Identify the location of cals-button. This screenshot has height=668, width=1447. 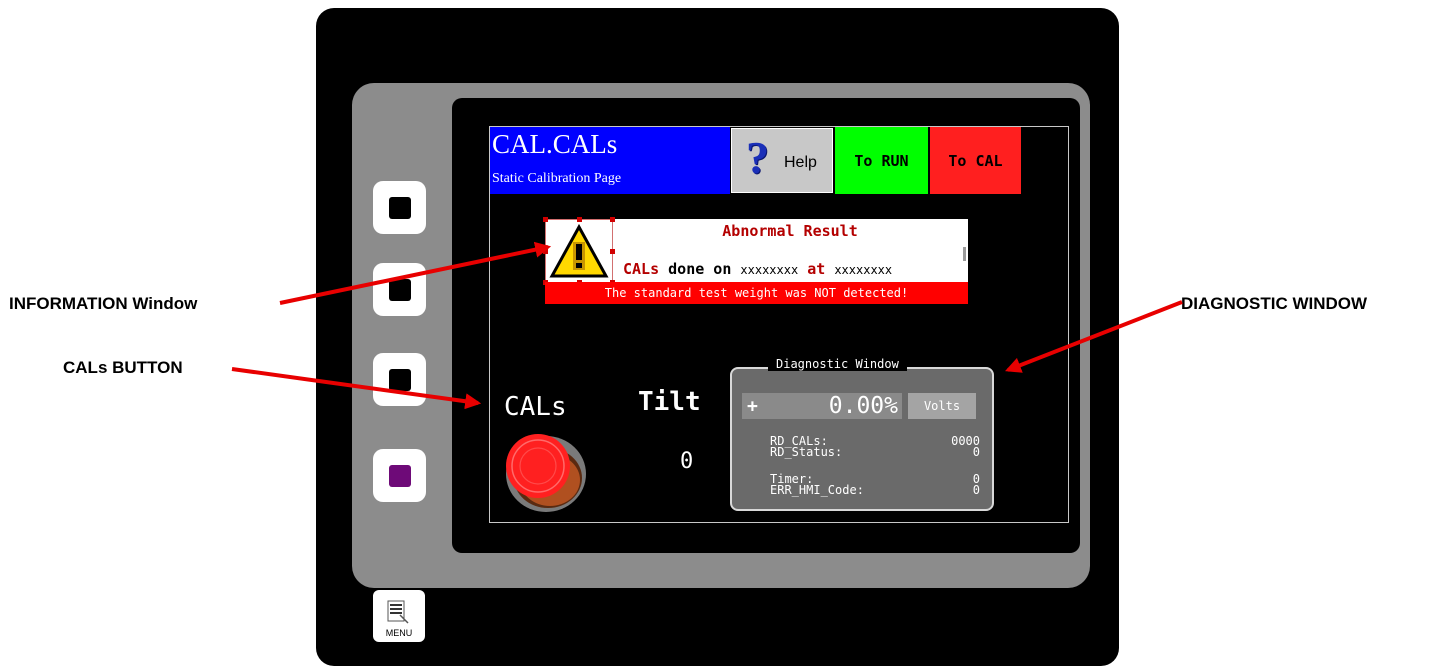
(543, 469).